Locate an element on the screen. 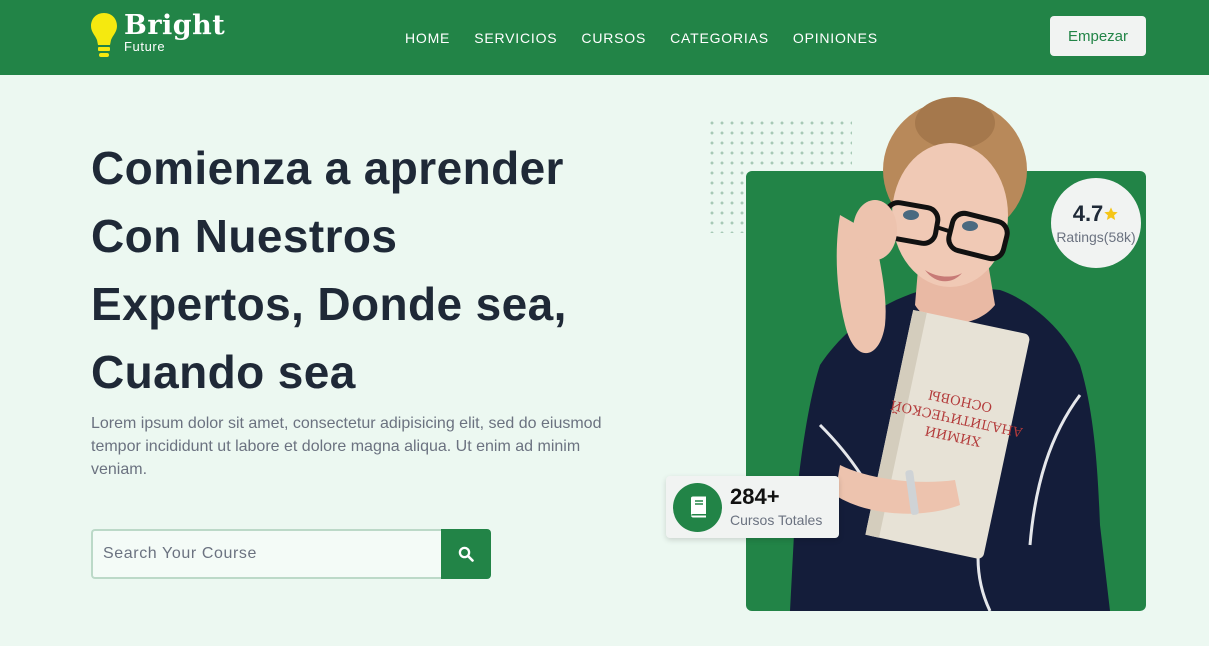 Image resolution: width=1209 pixels, height=646 pixels. total-courses-badge: 284+ Cursos Totales is located at coordinates (752, 507).